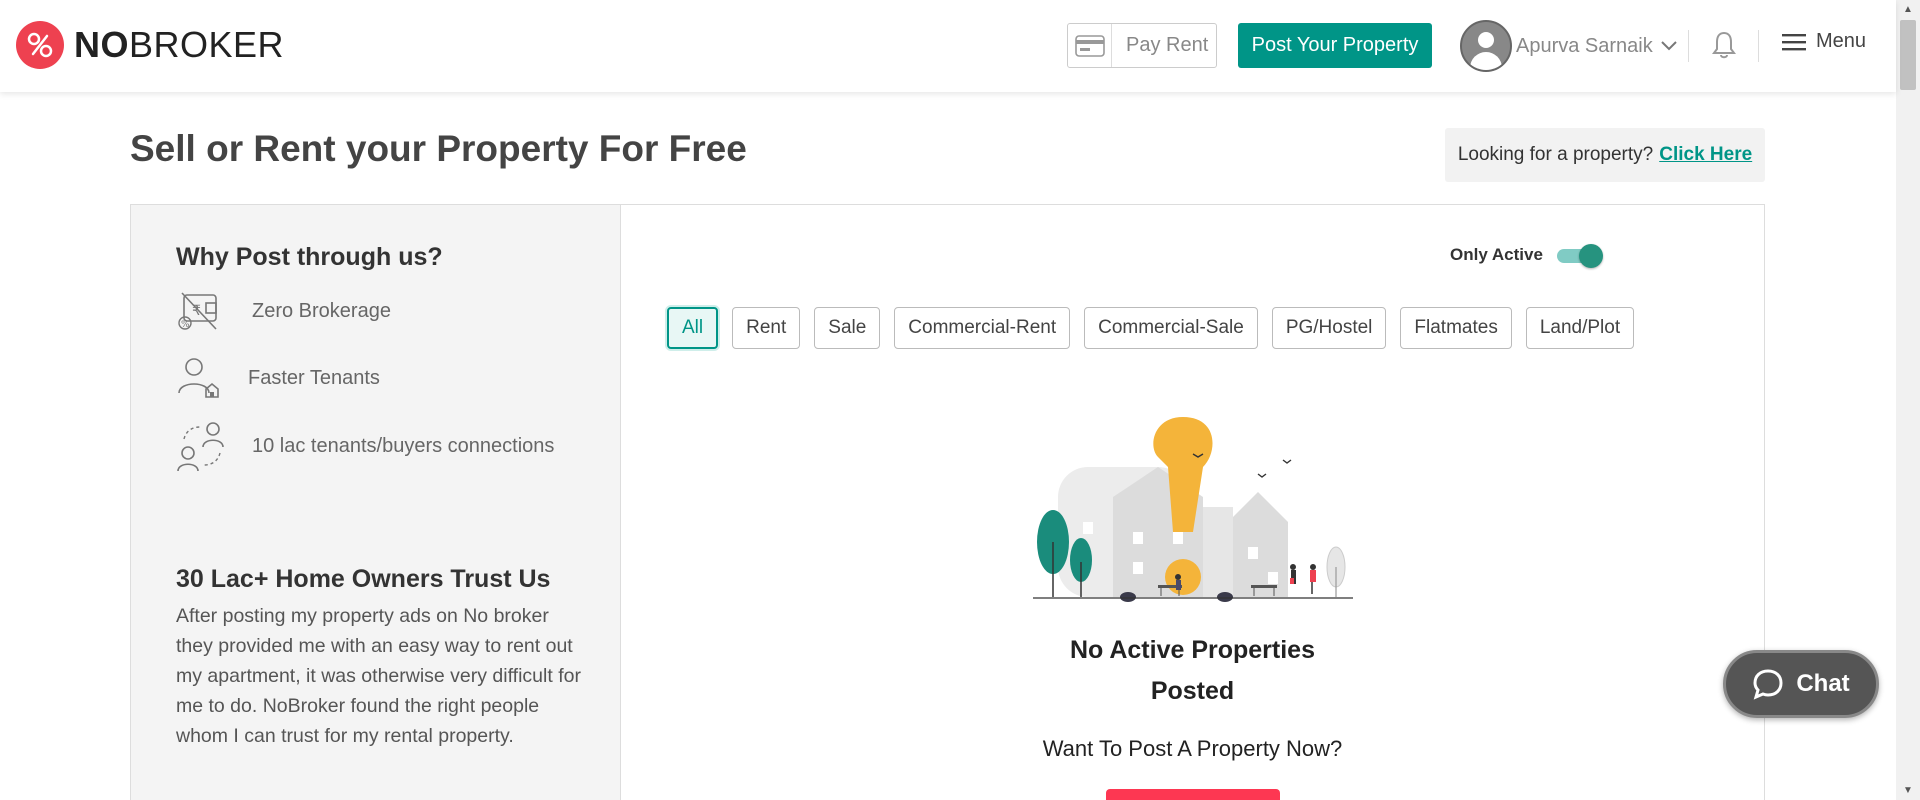  I want to click on chat-bubble-icon, so click(1768, 684).